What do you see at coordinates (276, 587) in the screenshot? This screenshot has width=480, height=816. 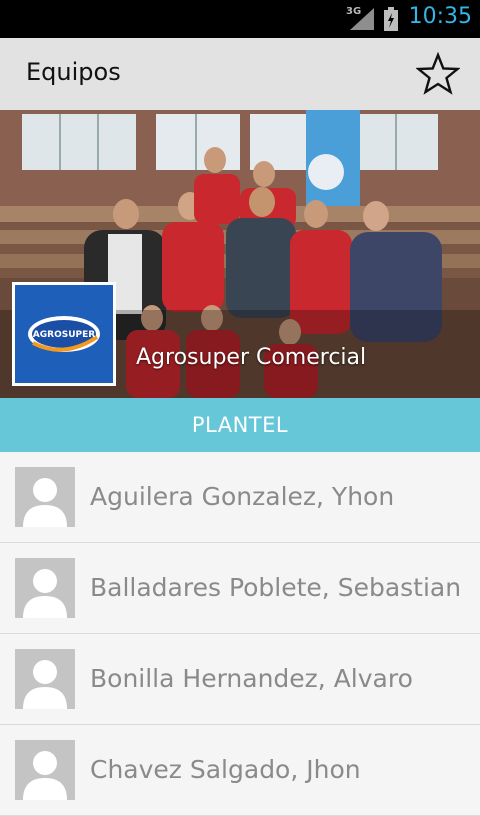 I see `player-name: Balladares Poblete, Sebastian` at bounding box center [276, 587].